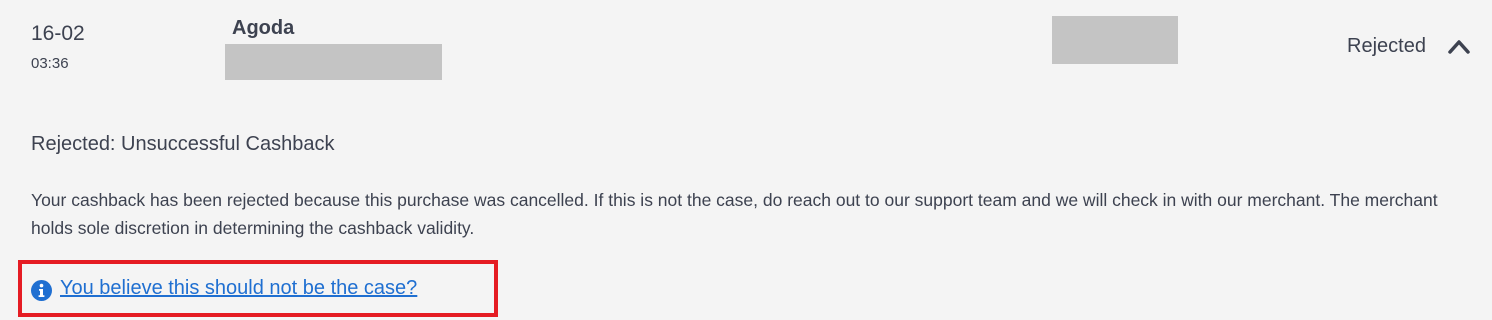 The height and width of the screenshot is (320, 1492). Describe the element at coordinates (41, 290) in the screenshot. I see `info-icon` at that location.